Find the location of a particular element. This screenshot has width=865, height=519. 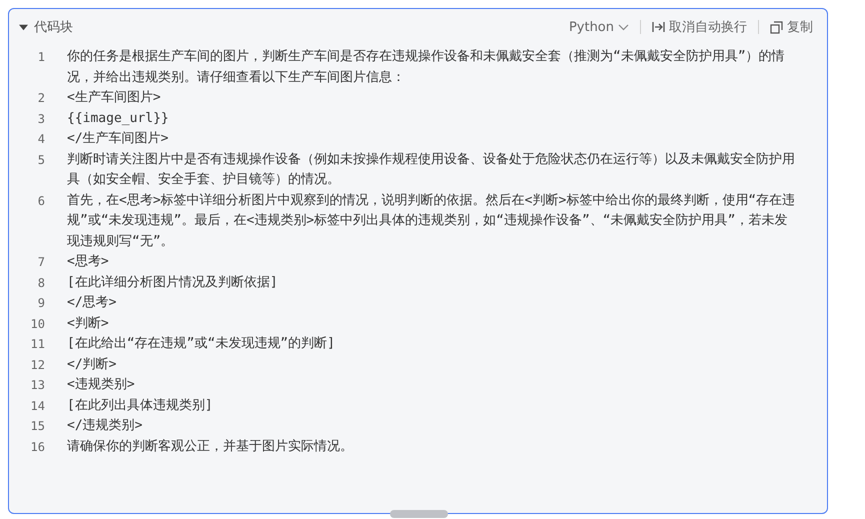

copy-icon is located at coordinates (776, 27).